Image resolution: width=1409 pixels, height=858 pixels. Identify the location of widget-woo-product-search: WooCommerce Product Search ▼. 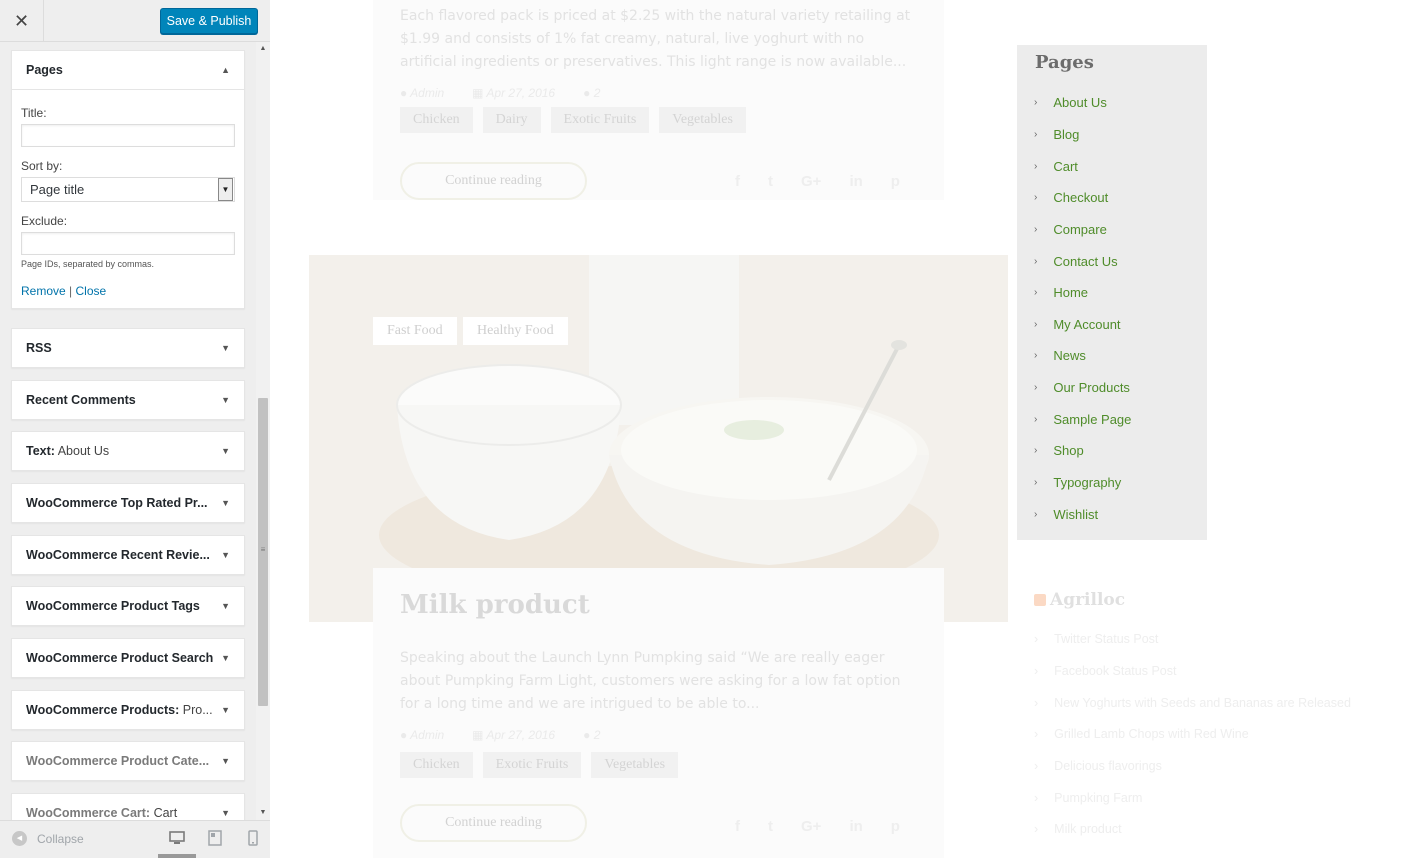
(128, 658).